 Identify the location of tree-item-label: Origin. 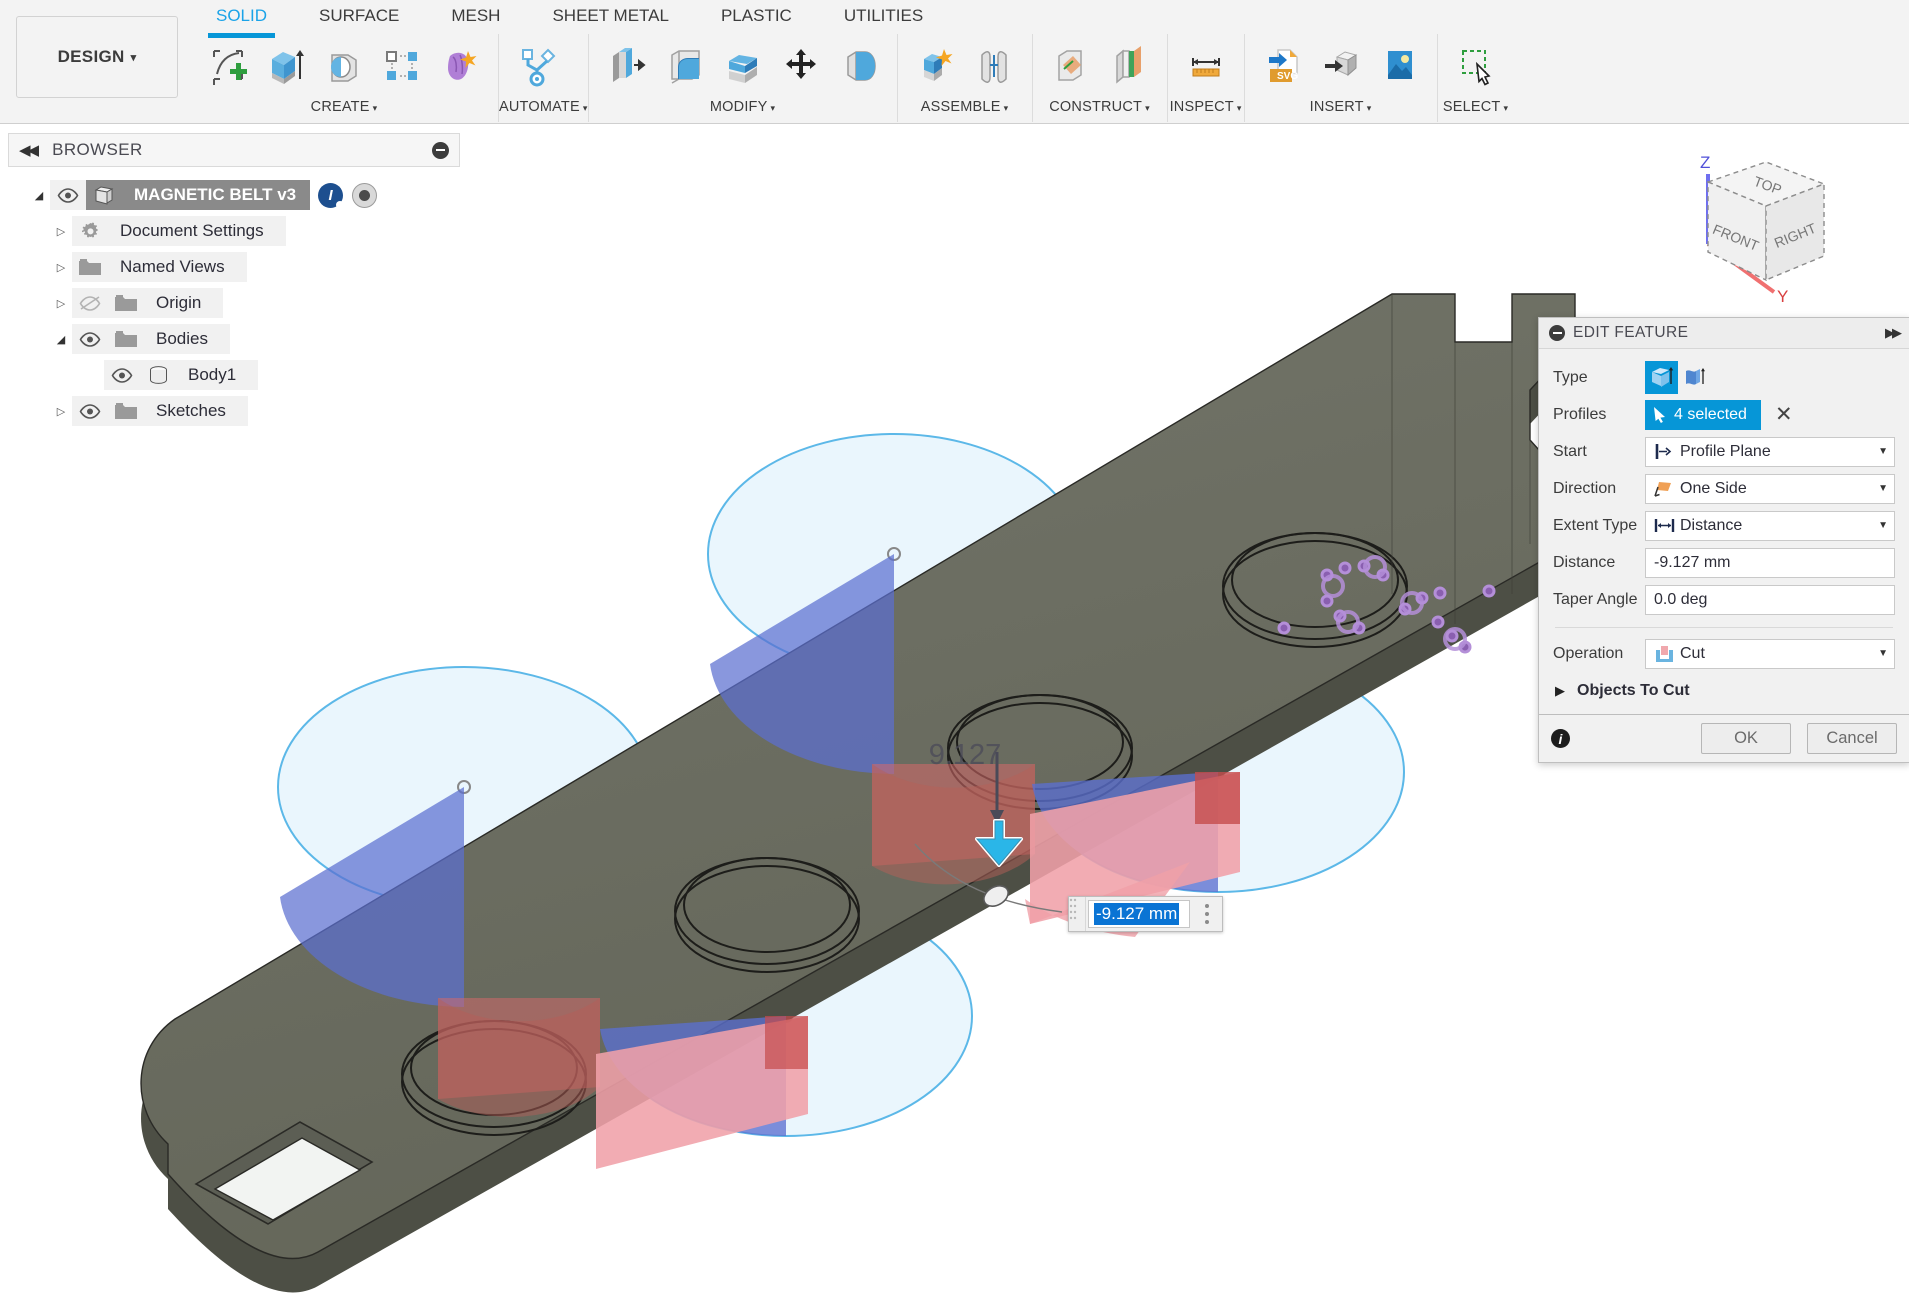
(184, 303).